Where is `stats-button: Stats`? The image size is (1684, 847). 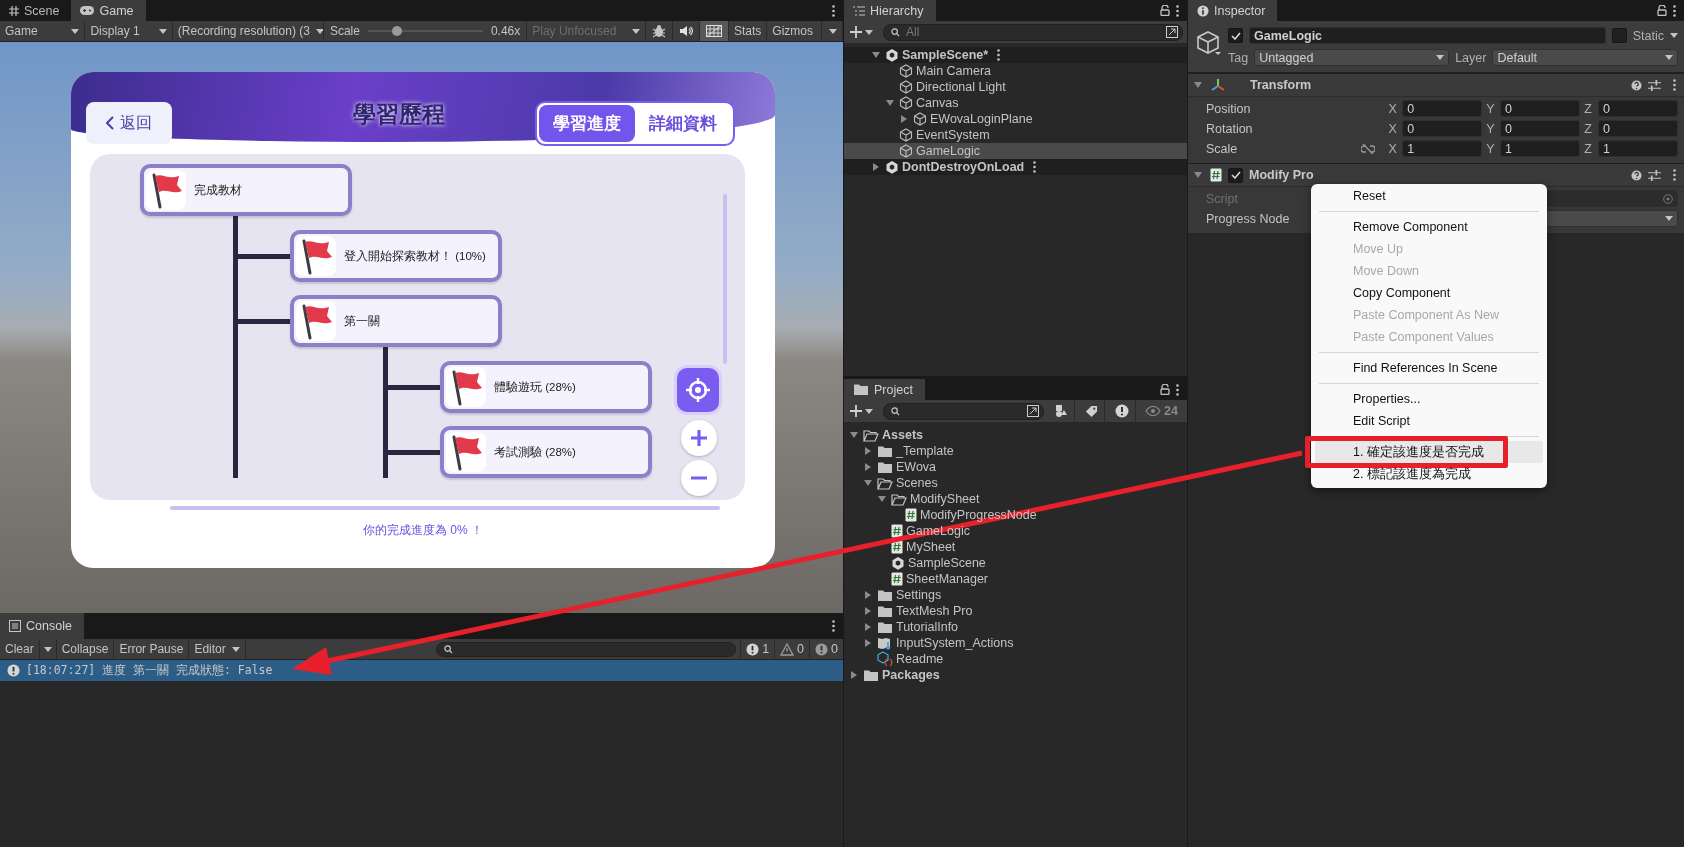 stats-button: Stats is located at coordinates (748, 31).